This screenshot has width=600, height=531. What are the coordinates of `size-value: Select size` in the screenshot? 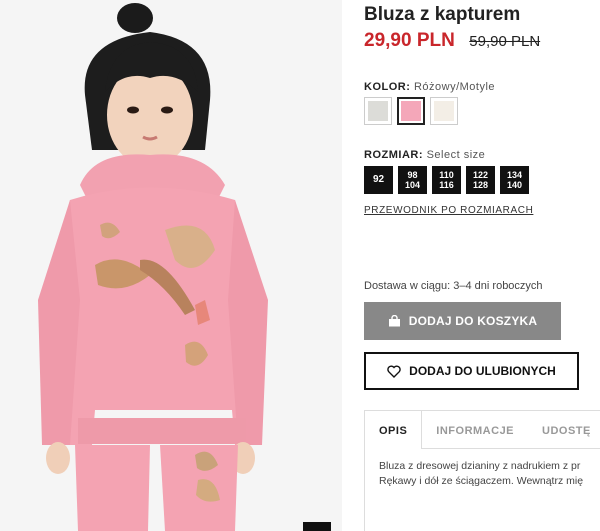 It's located at (456, 155).